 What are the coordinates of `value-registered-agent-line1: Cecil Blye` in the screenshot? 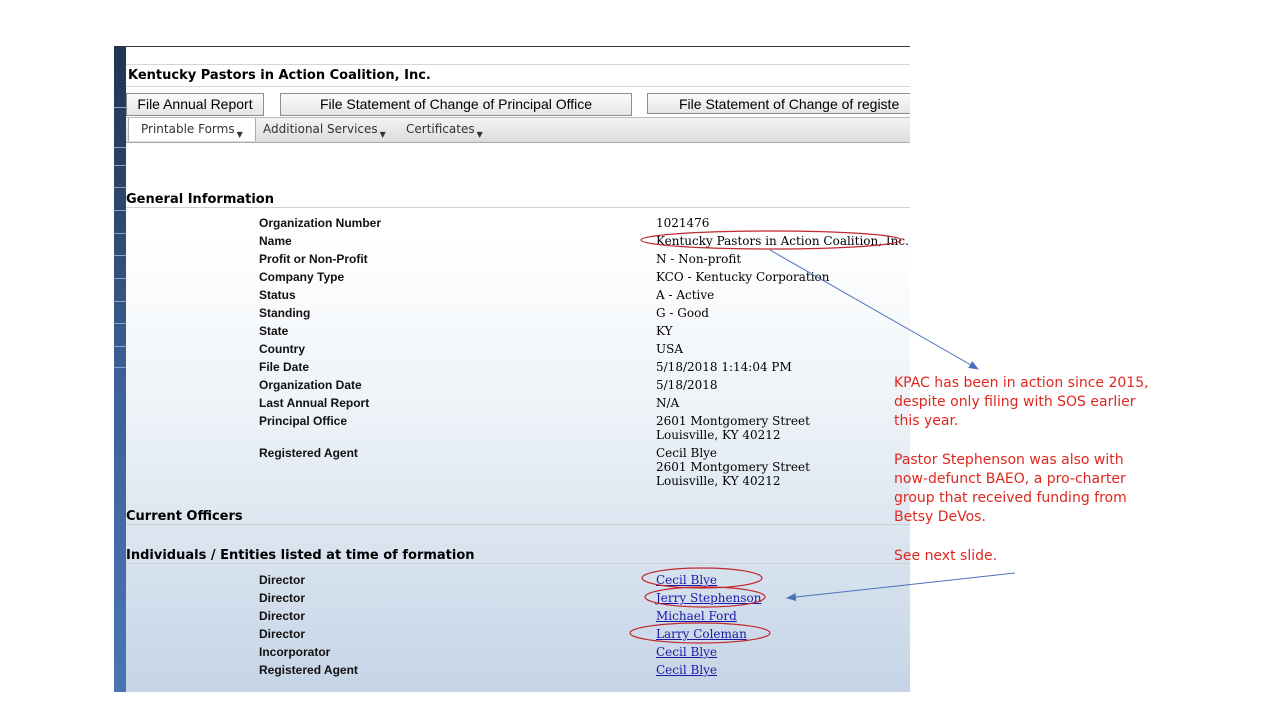 It's located at (687, 453).